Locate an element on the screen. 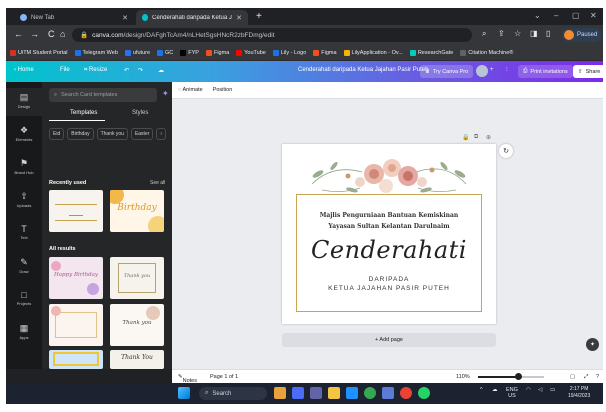 The height and width of the screenshot is (412, 606). window-close-icon: ✕ is located at coordinates (593, 15).